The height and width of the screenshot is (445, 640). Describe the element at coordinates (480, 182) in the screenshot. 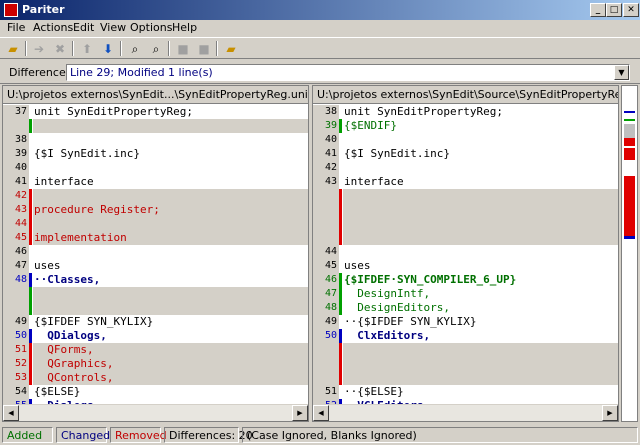

I see `line-text: interface` at that location.